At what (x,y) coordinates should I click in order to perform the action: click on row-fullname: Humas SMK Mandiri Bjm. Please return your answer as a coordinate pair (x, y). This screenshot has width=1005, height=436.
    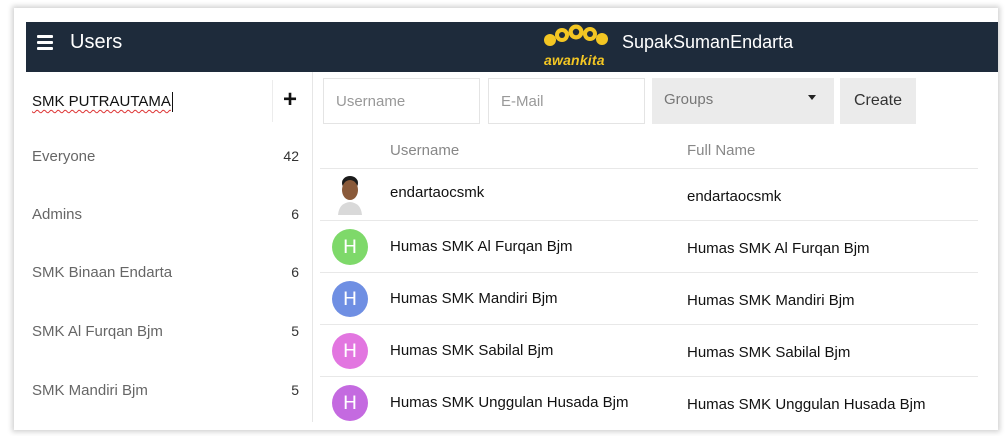
    Looking at the image, I should click on (771, 300).